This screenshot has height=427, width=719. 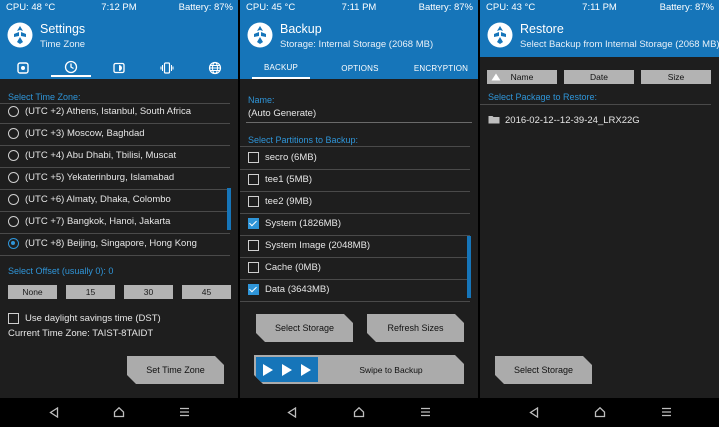 What do you see at coordinates (281, 68) in the screenshot?
I see `tab-backup: BACKUP` at bounding box center [281, 68].